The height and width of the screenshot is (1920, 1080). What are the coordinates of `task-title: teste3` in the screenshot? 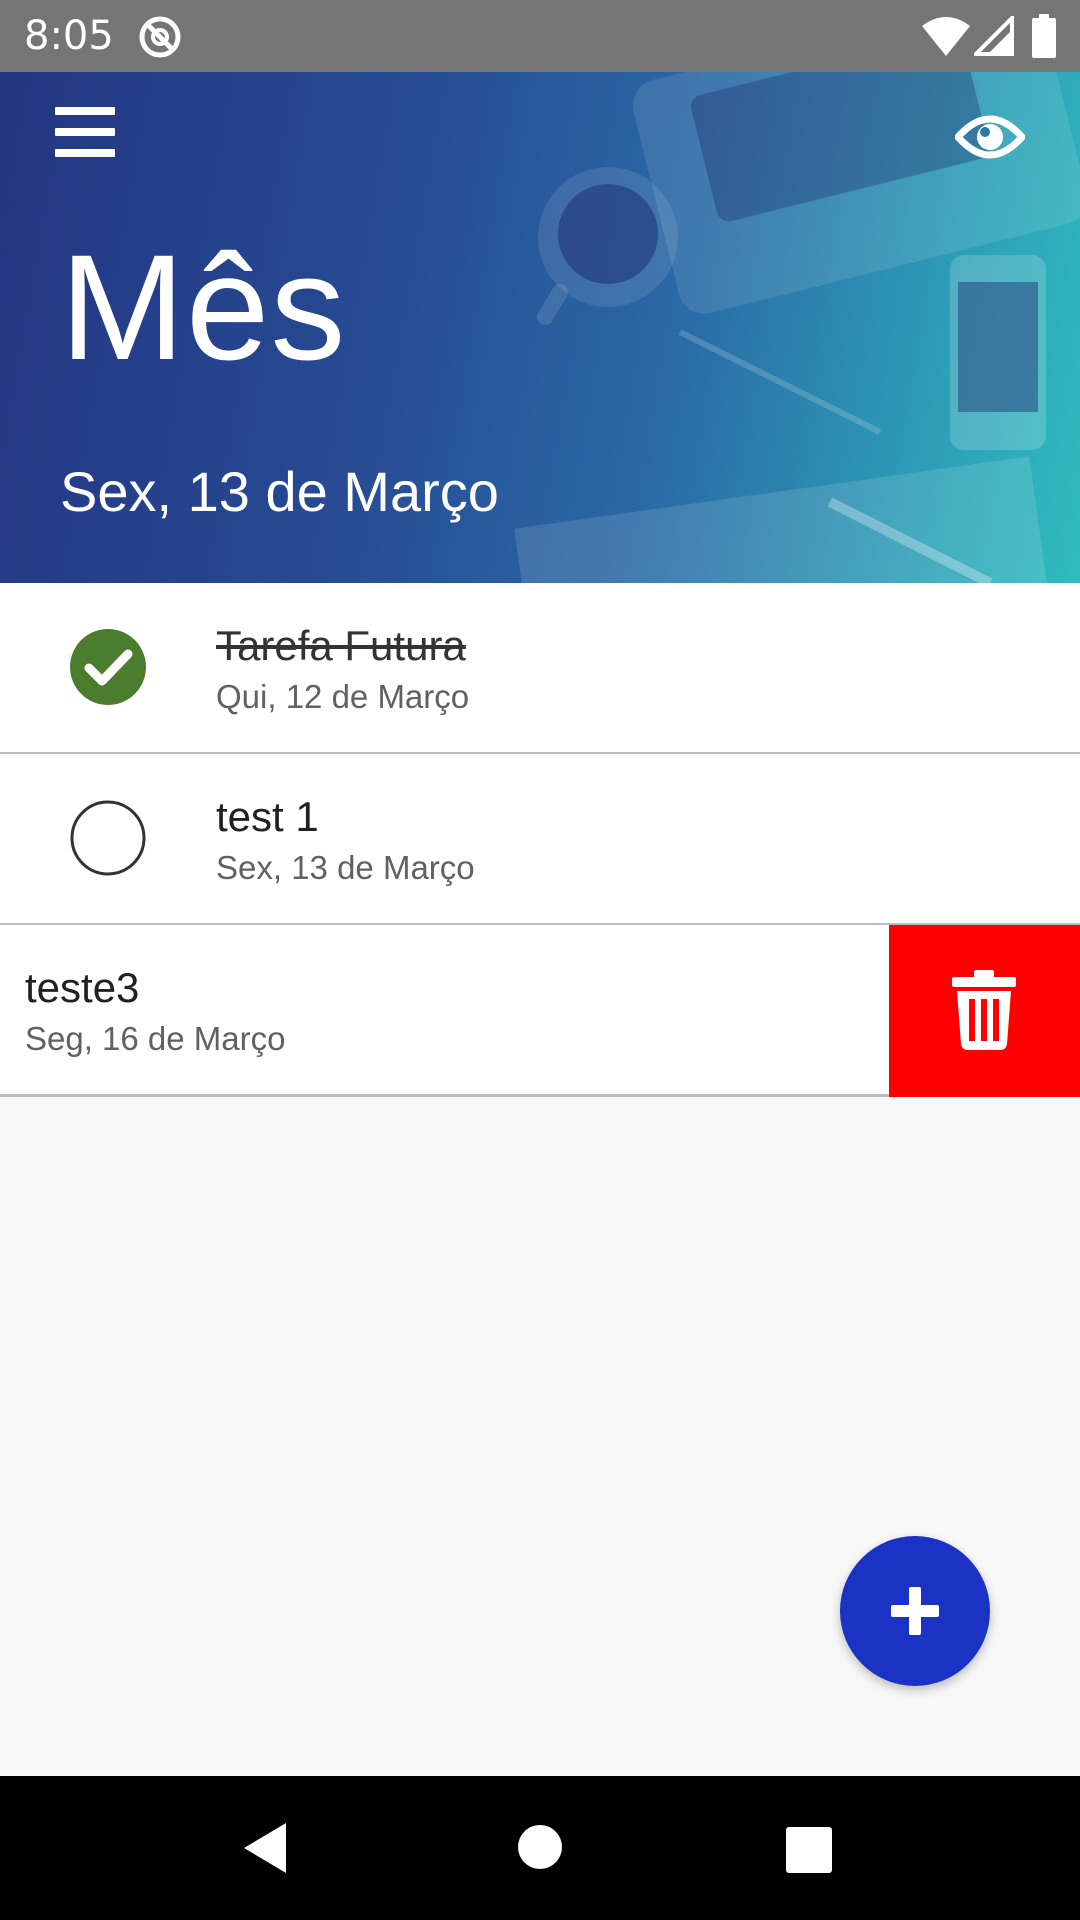 It's located at (82, 987).